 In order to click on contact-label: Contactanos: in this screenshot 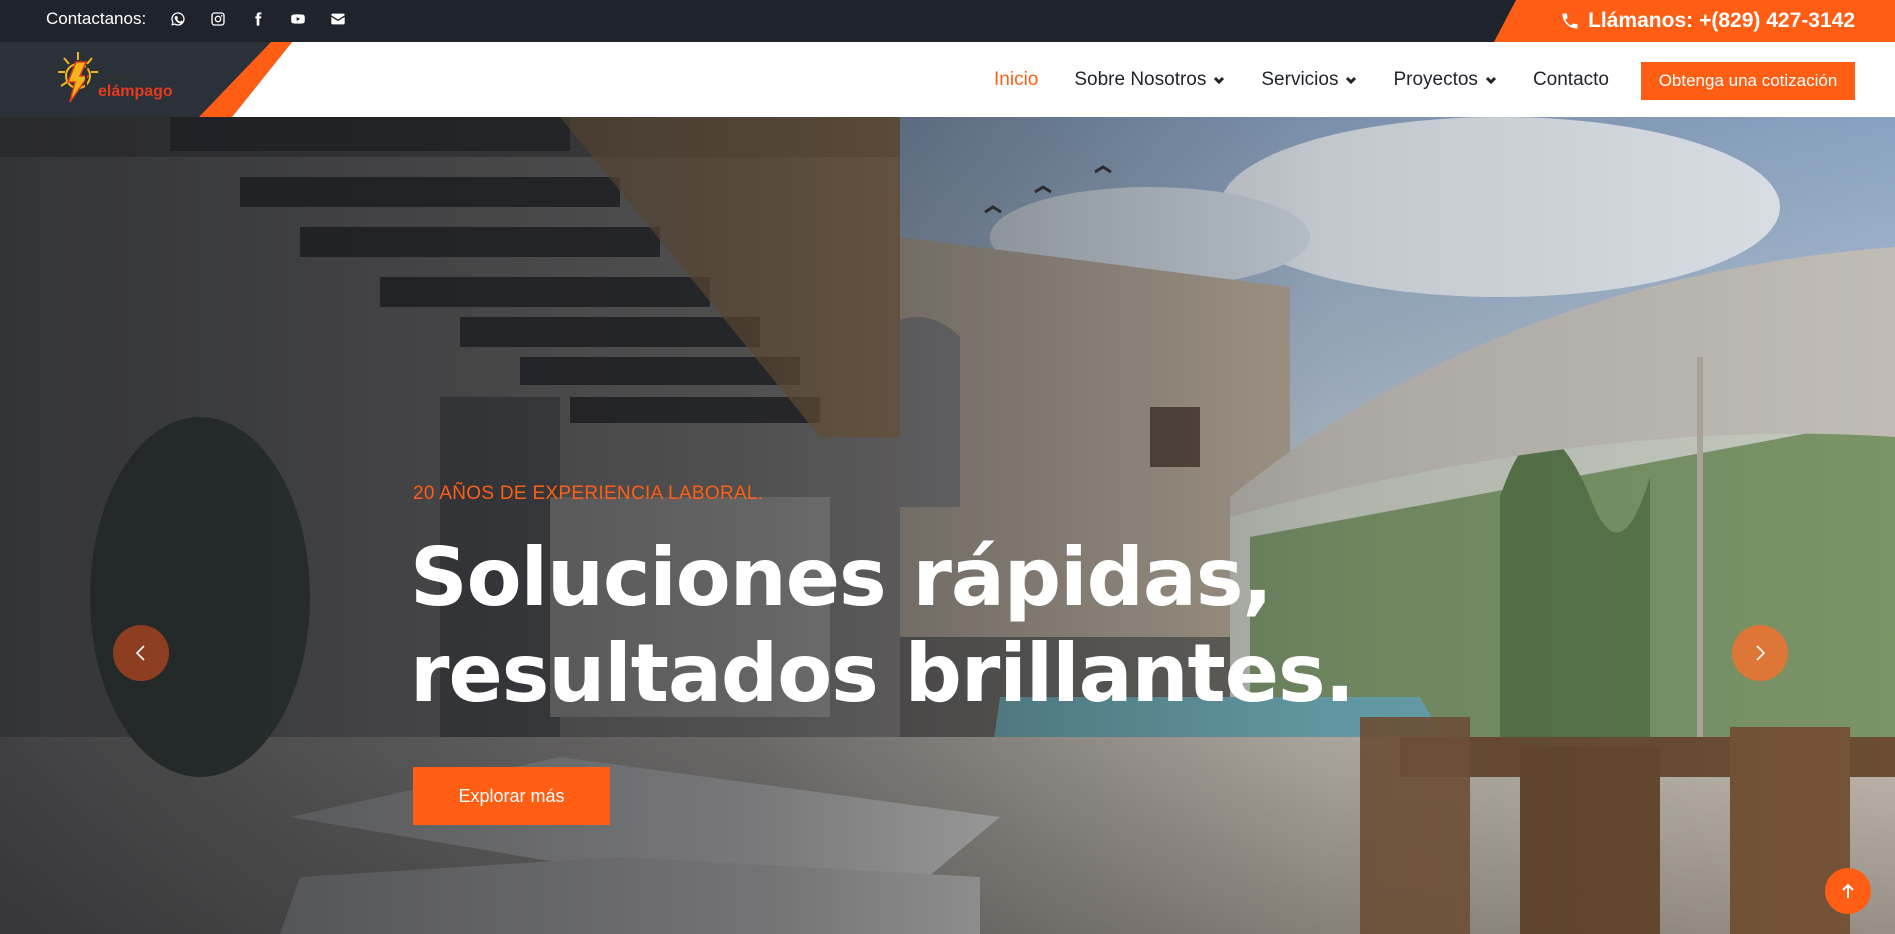, I will do `click(96, 18)`.